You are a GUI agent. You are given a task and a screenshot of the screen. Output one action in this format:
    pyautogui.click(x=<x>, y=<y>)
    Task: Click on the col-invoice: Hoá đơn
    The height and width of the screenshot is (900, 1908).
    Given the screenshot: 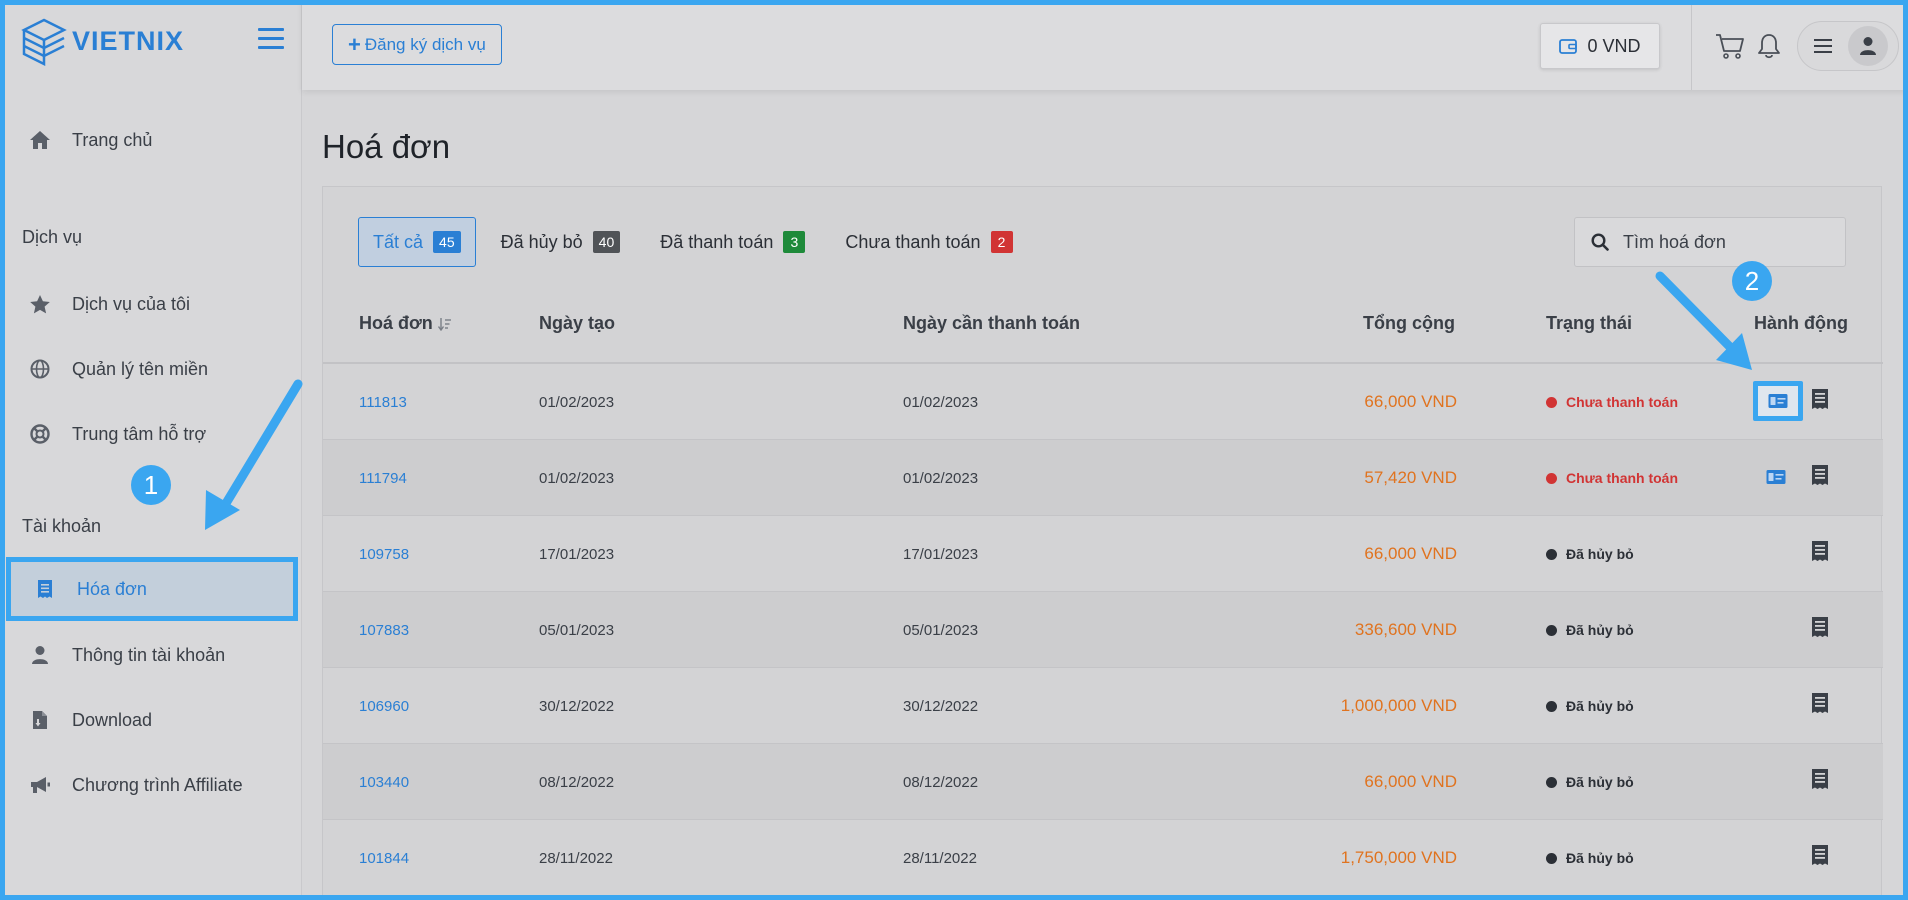 What is the action you would take?
    pyautogui.click(x=405, y=323)
    